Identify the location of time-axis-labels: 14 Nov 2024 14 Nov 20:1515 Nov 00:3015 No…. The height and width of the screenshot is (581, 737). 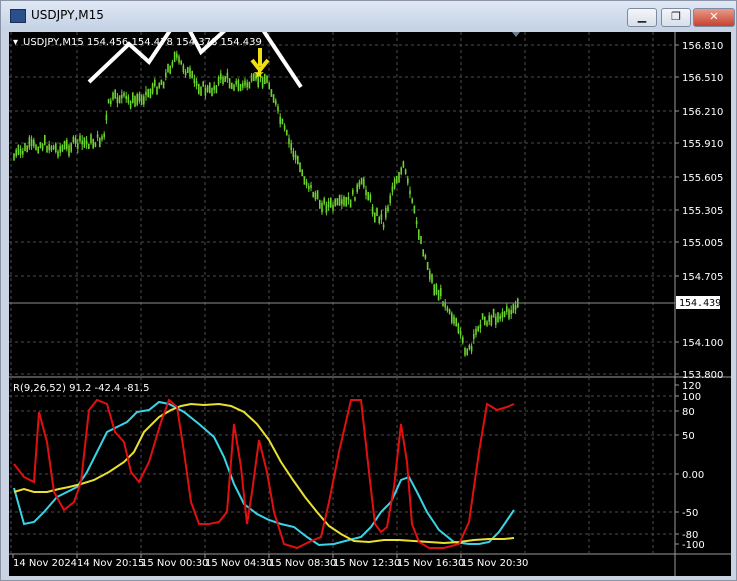
(270, 561).